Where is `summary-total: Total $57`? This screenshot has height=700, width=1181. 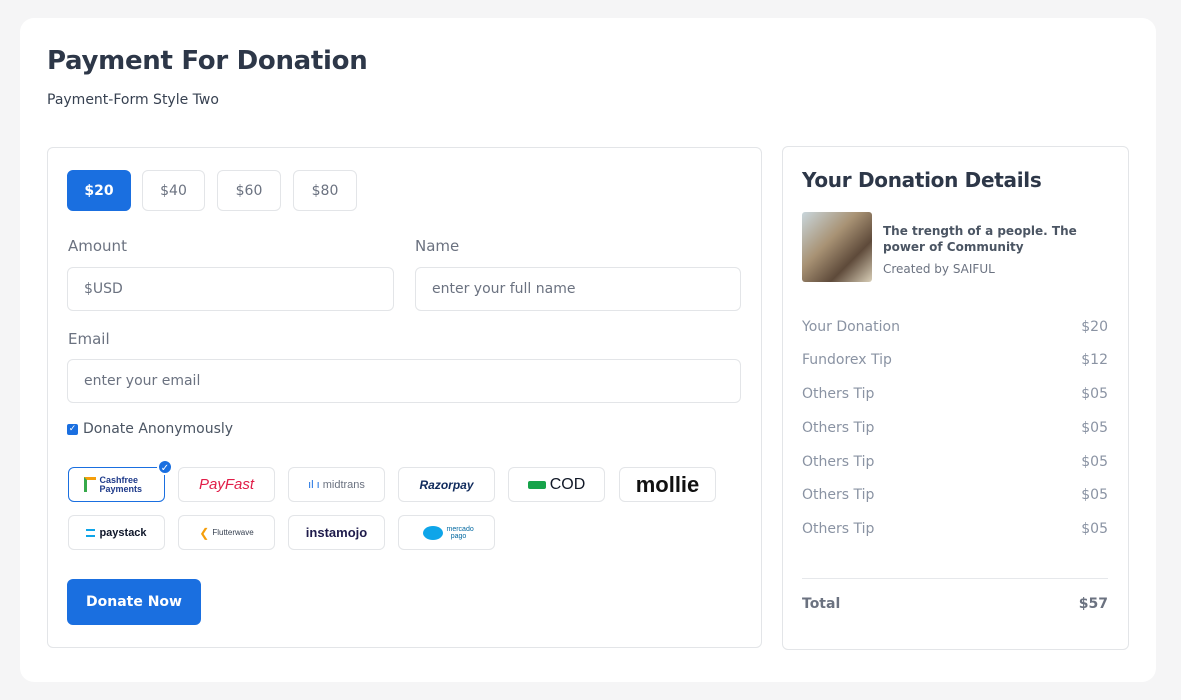
summary-total: Total $57 is located at coordinates (955, 604).